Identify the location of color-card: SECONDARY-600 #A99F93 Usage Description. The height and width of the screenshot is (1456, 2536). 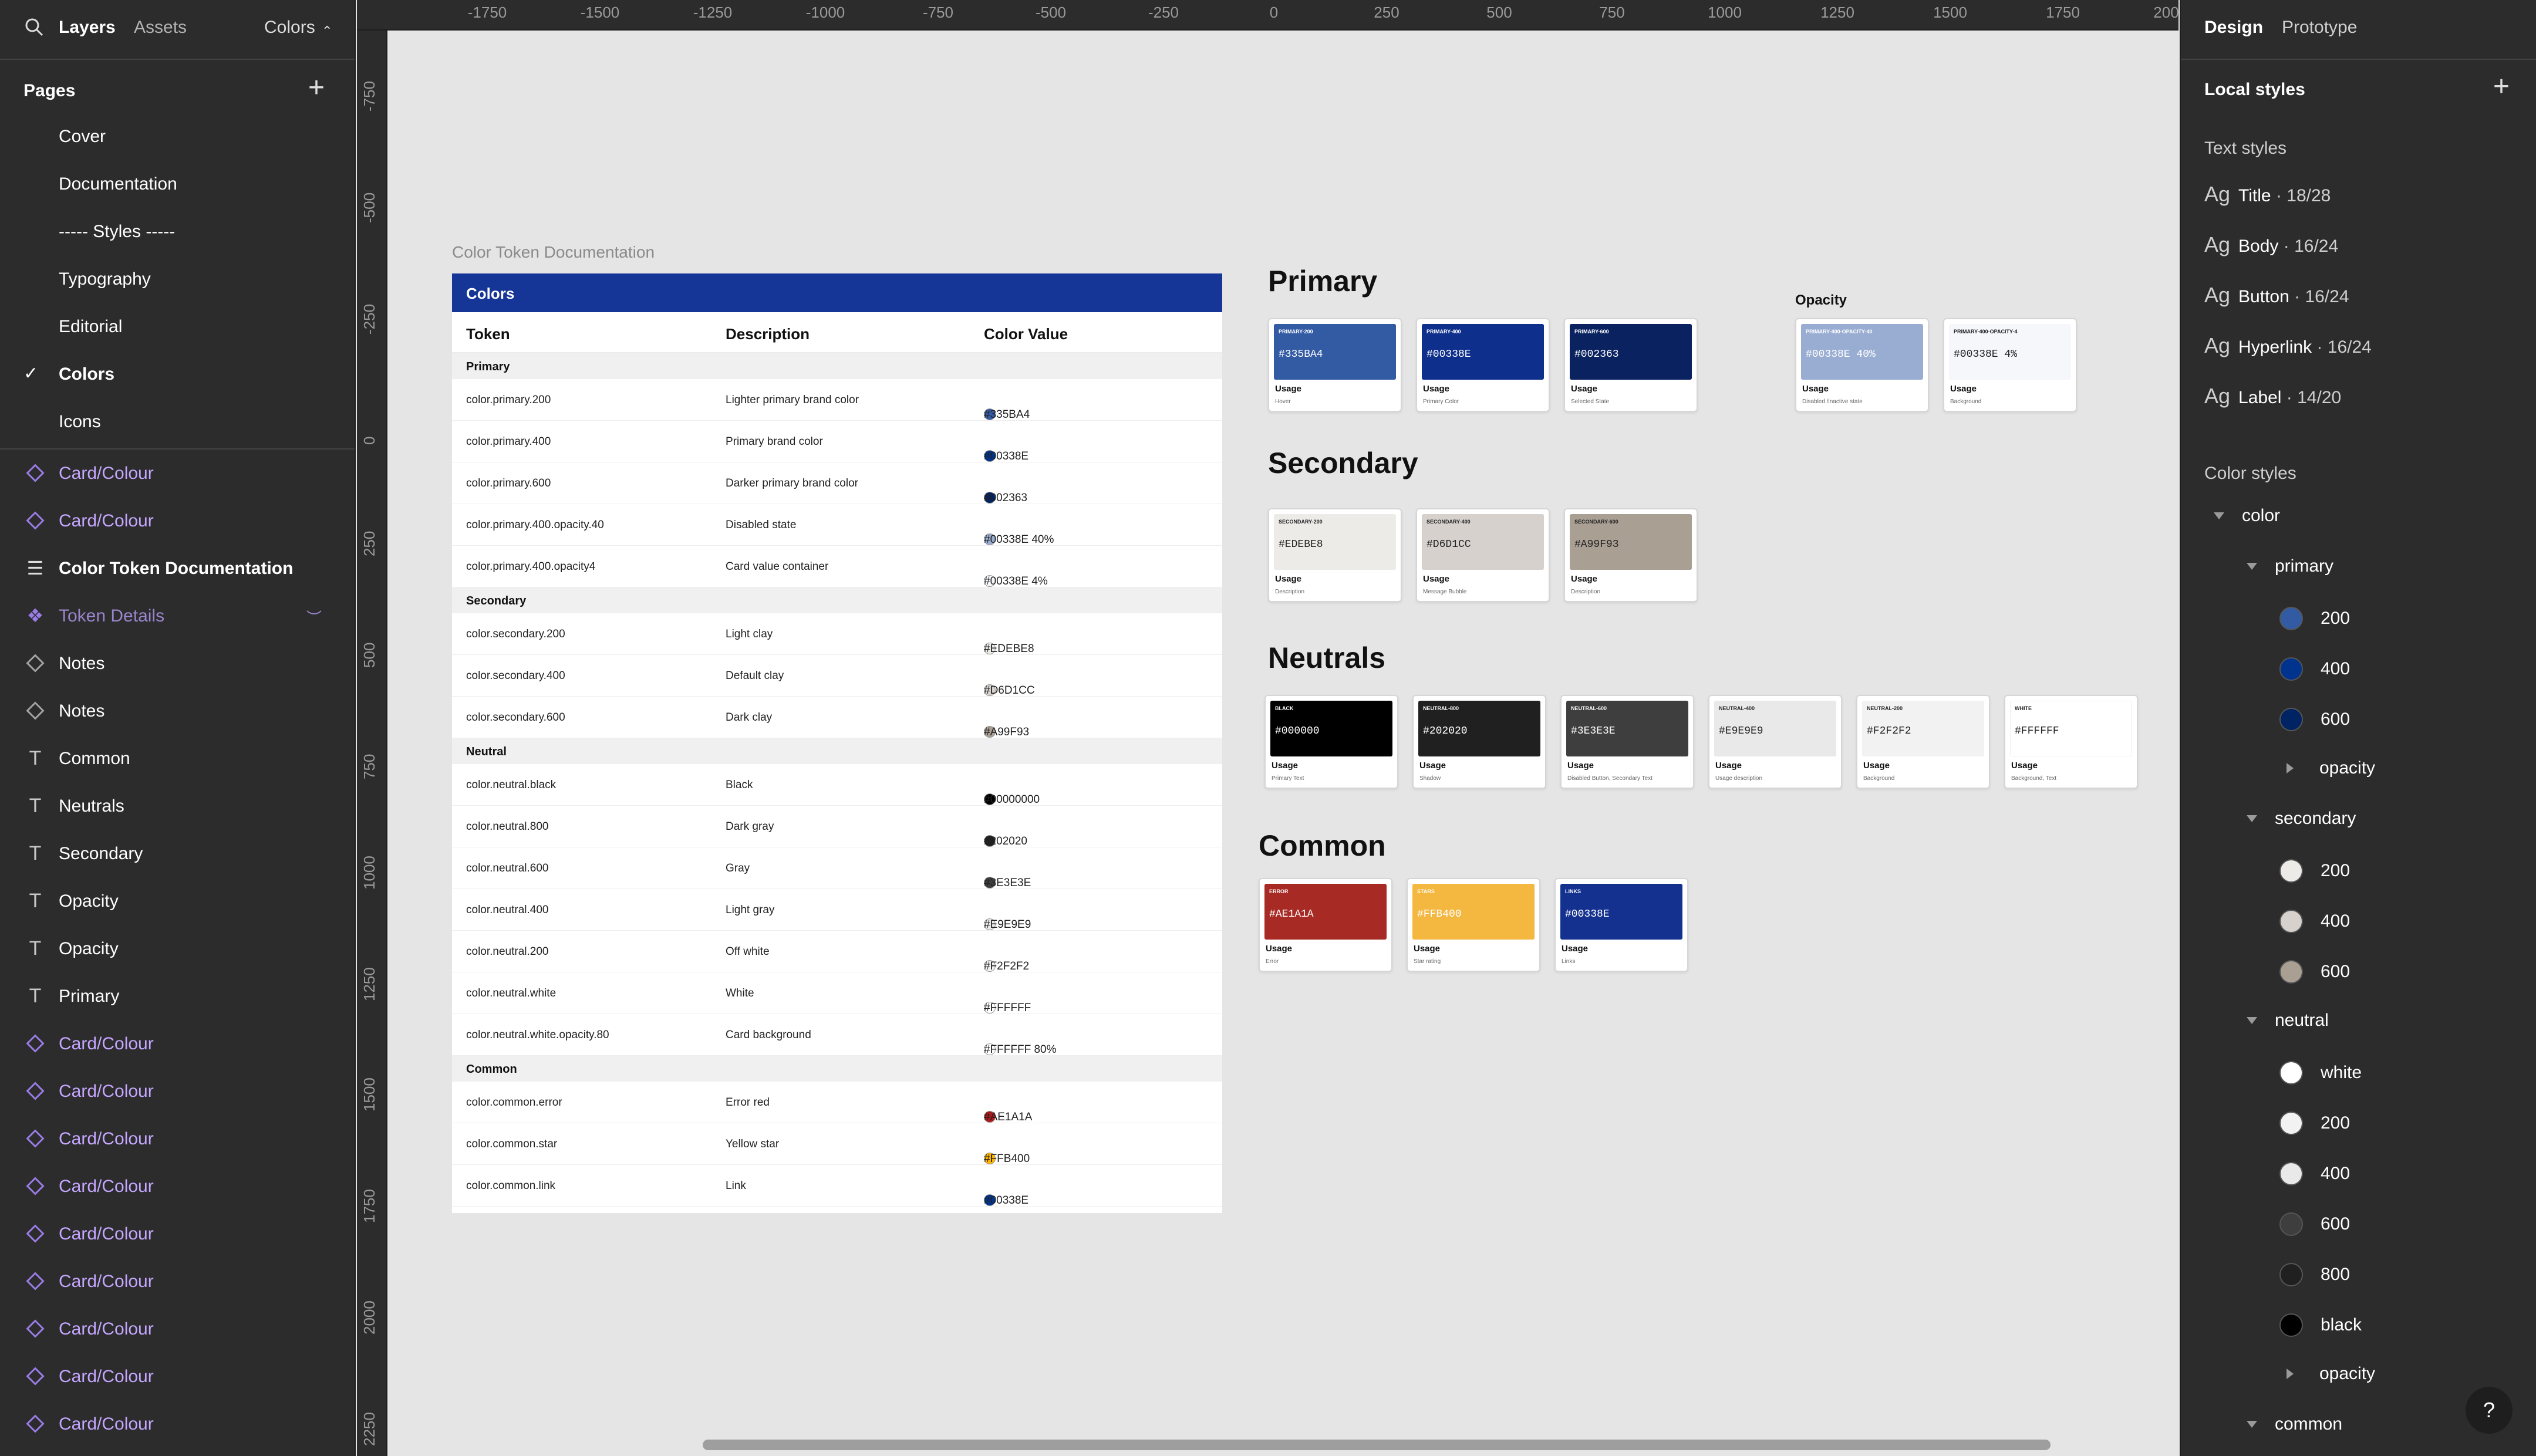
(1631, 555).